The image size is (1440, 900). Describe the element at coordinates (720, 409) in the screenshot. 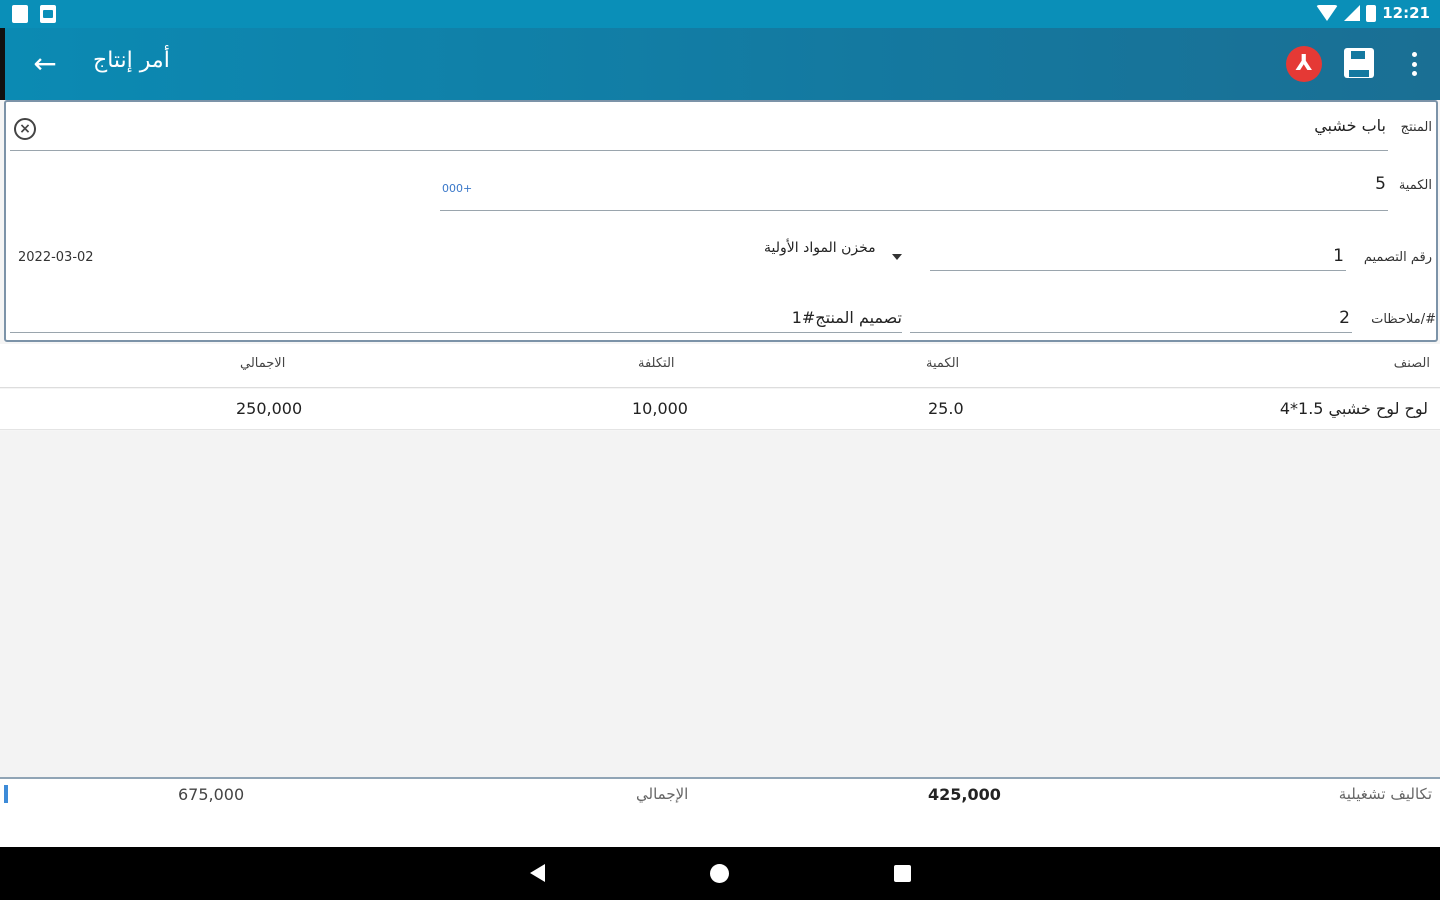

I see `table-row: لوح لوح خشبي 1.5*4 25.0 10,000 250,000` at that location.